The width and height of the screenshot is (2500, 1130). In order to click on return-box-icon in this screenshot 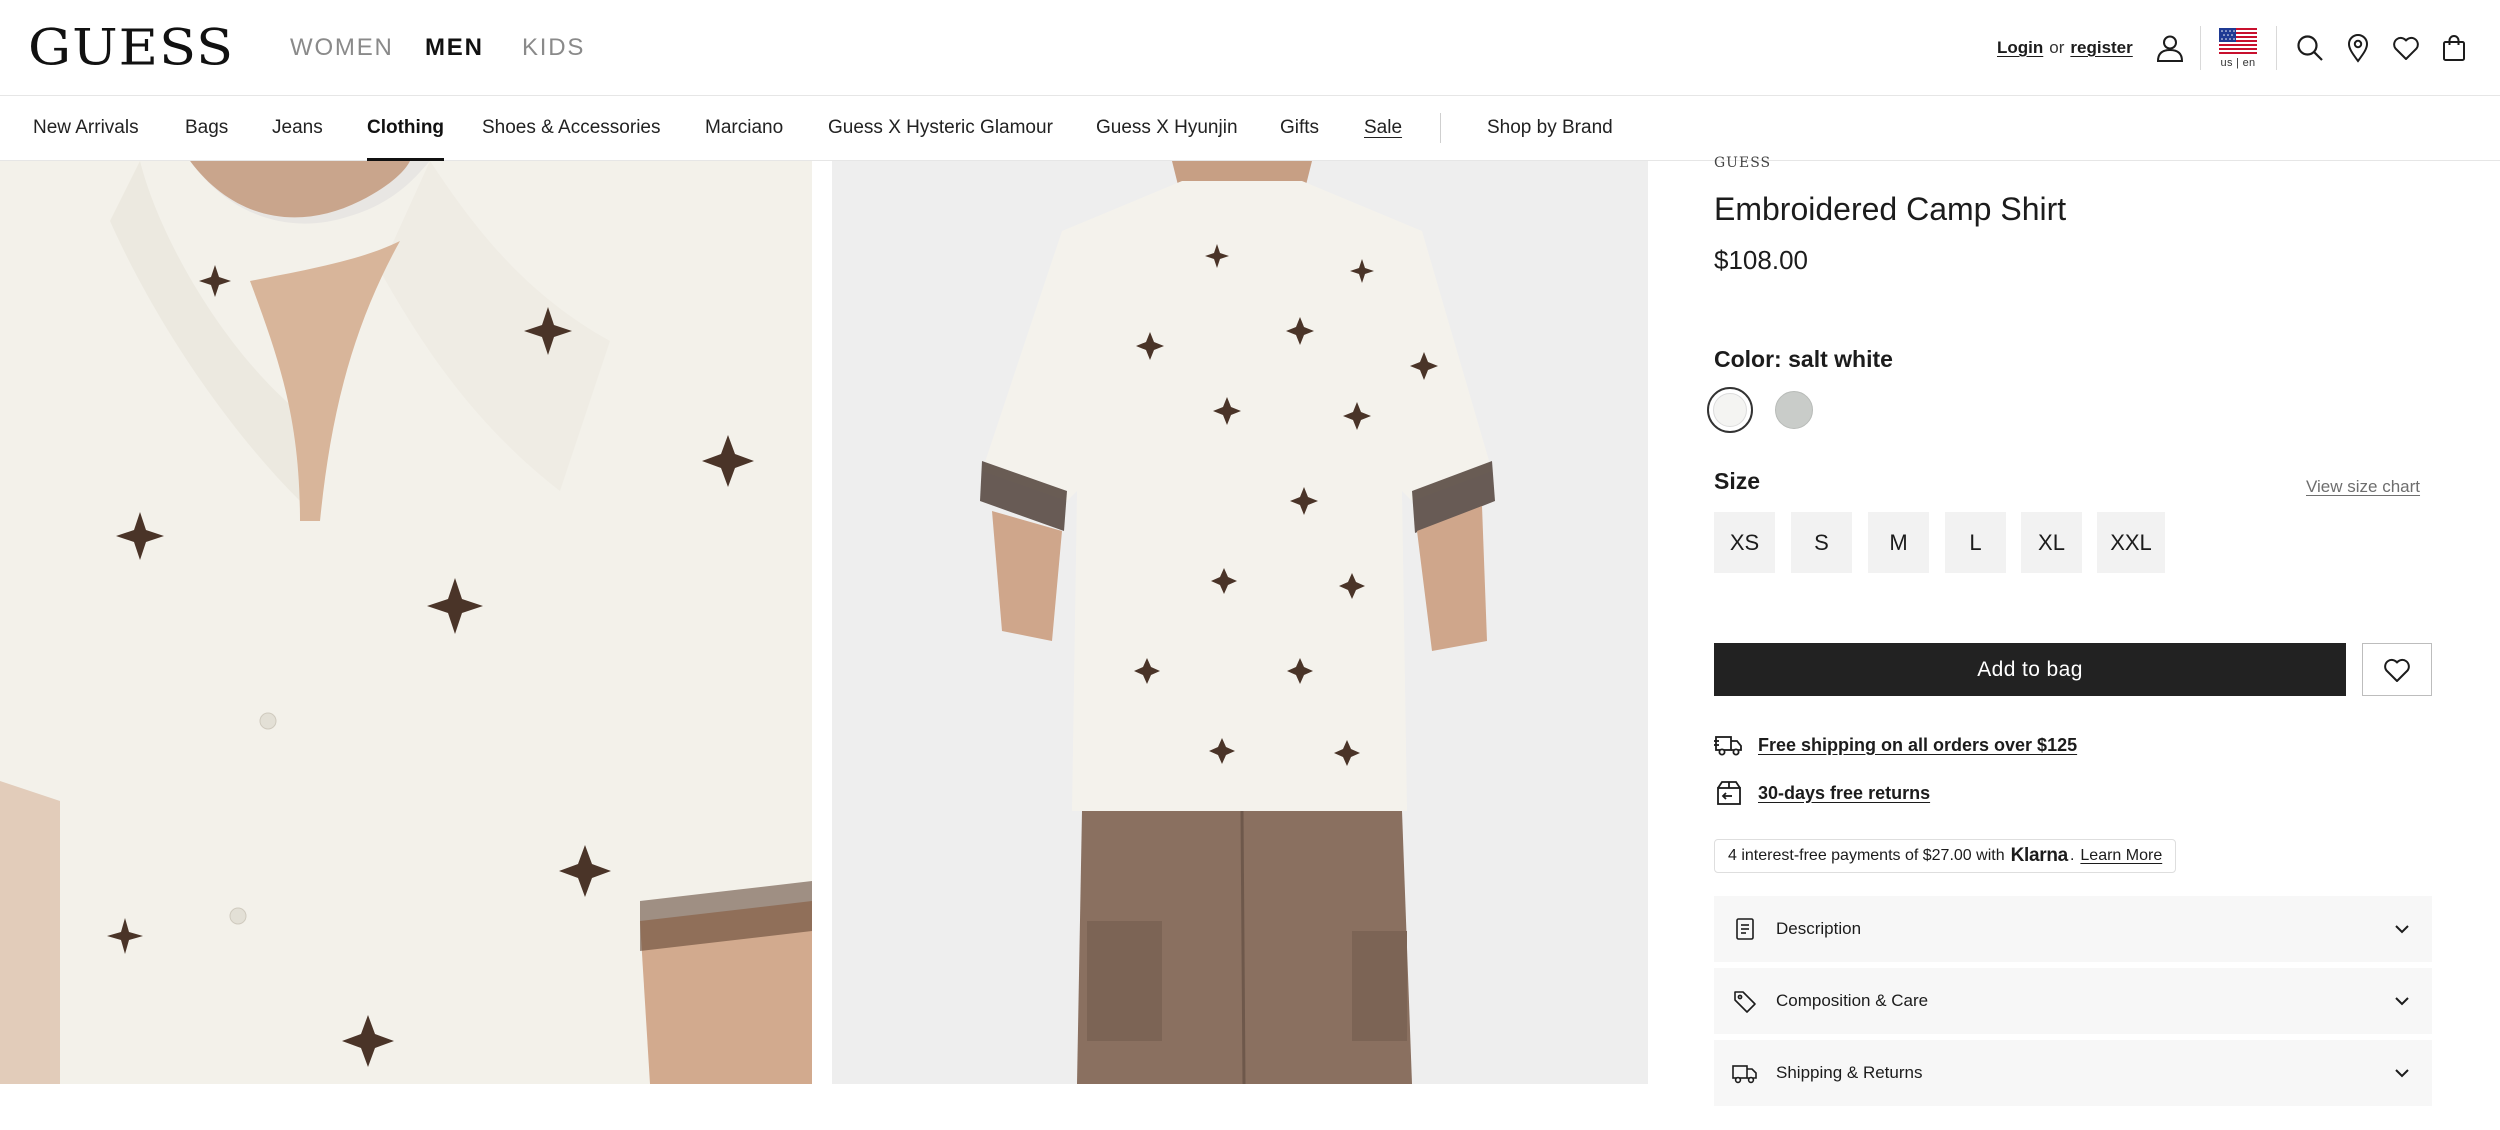, I will do `click(1729, 793)`.